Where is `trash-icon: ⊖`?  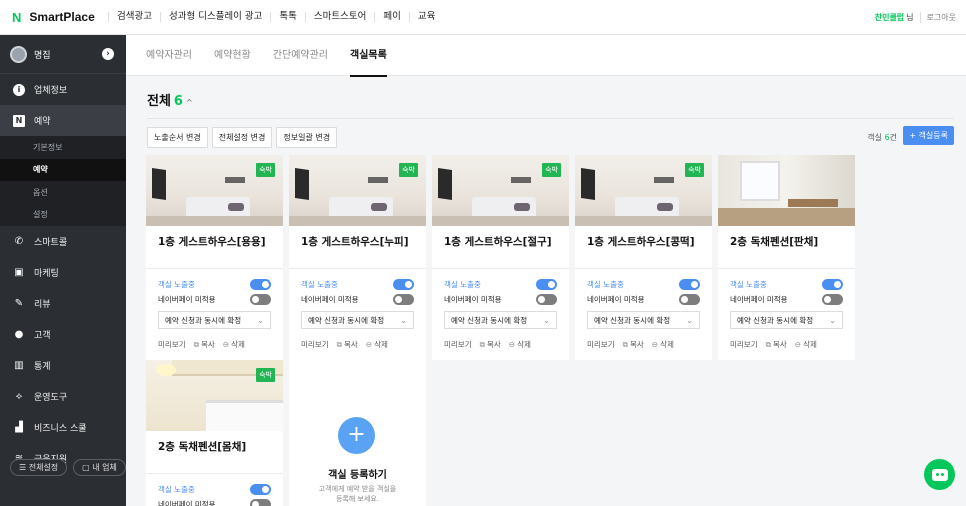 trash-icon: ⊖ is located at coordinates (226, 344).